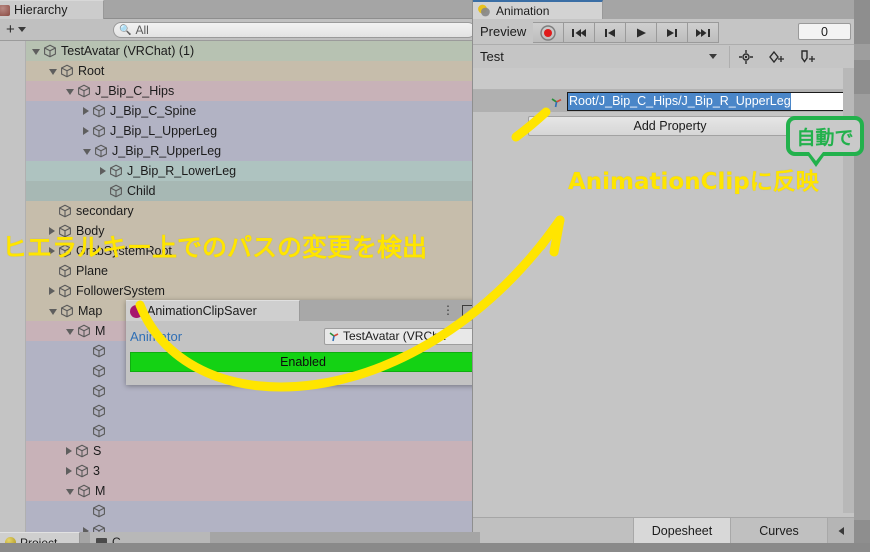 The image size is (870, 552). Describe the element at coordinates (303, 362) in the screenshot. I see `enabled-toggle-button: Enabled` at that location.